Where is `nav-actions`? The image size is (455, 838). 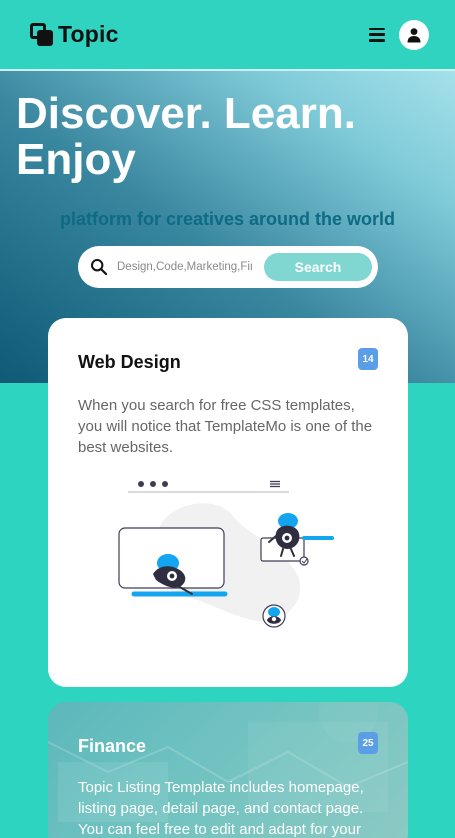 nav-actions is located at coordinates (399, 34).